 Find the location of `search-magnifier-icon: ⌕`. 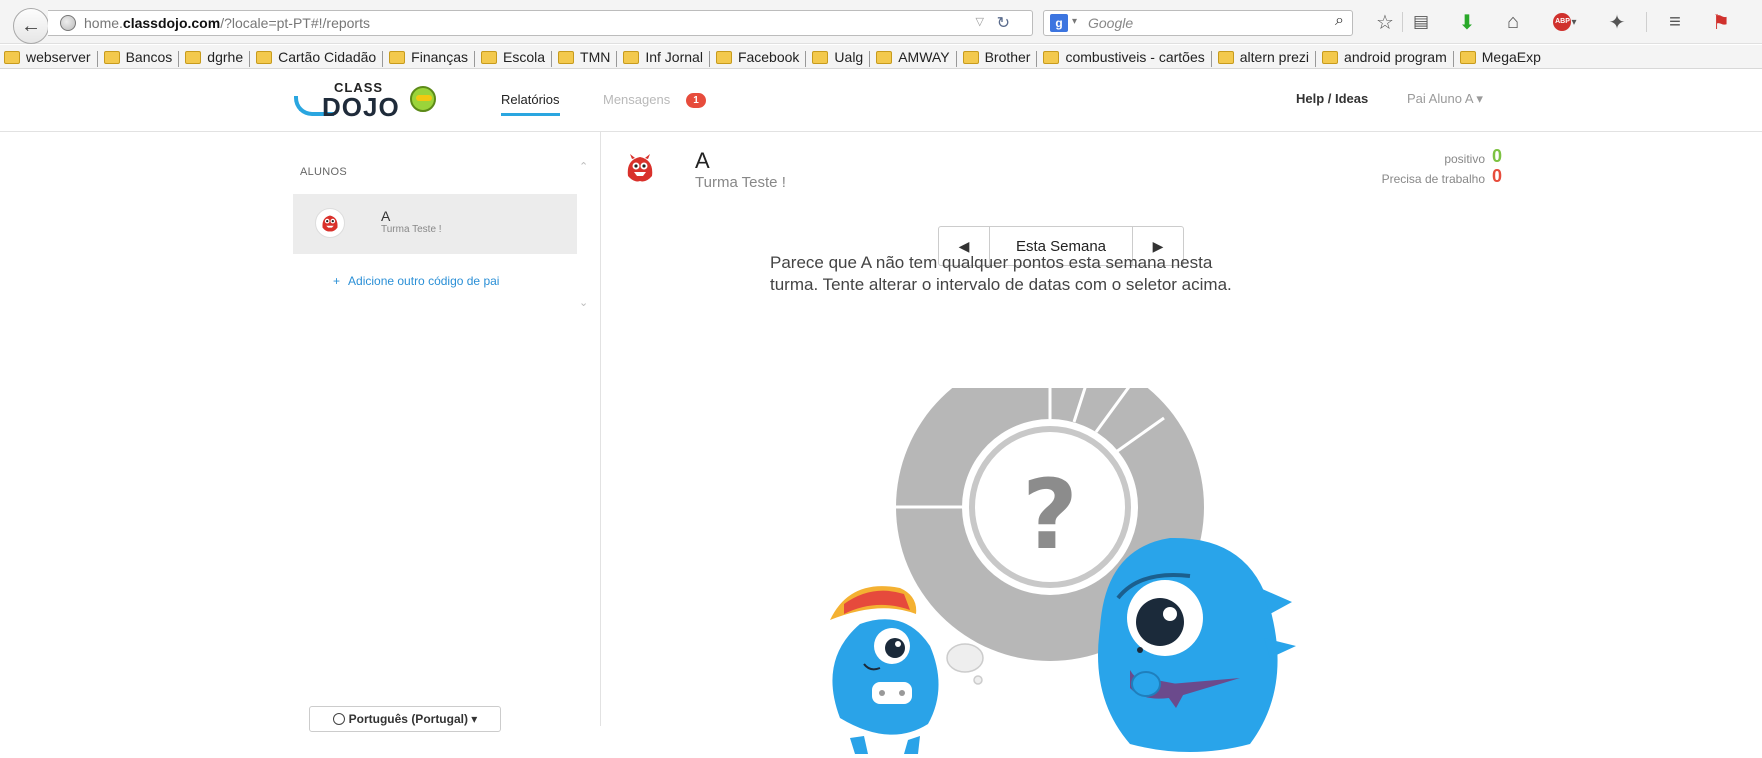

search-magnifier-icon: ⌕ is located at coordinates (1339, 21).